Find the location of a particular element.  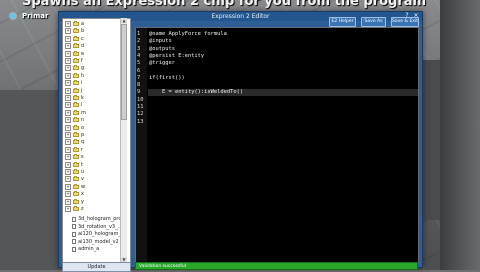

folder-item: + u is located at coordinates (74, 172).